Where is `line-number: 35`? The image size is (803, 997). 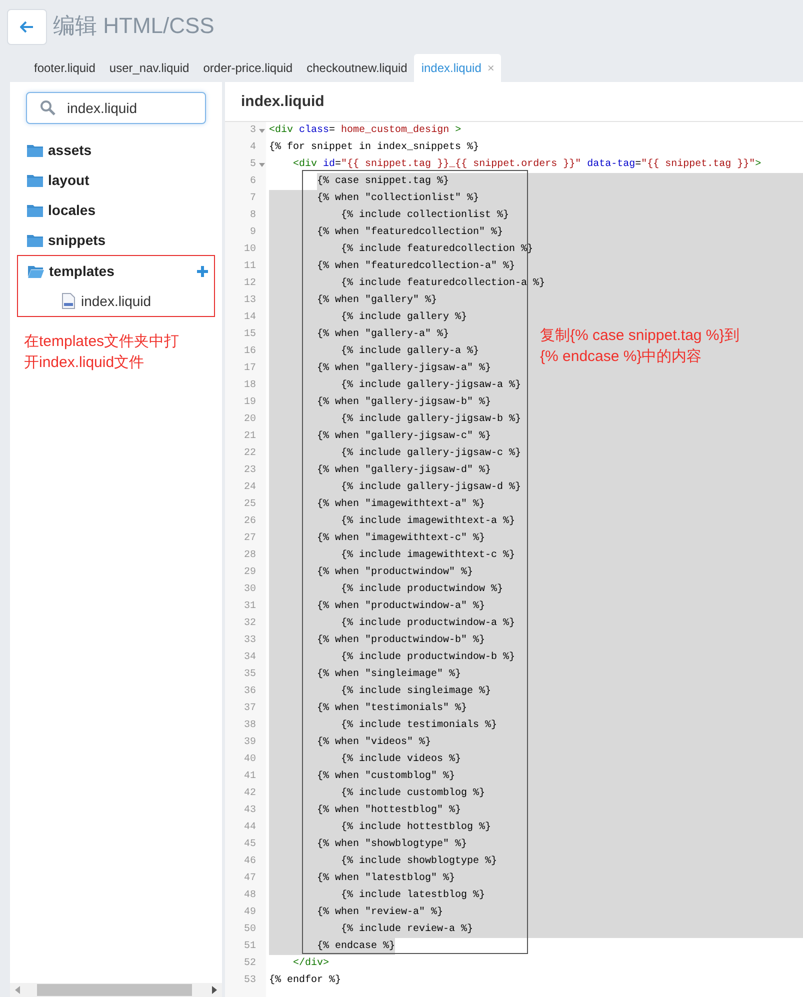
line-number: 35 is located at coordinates (249, 674).